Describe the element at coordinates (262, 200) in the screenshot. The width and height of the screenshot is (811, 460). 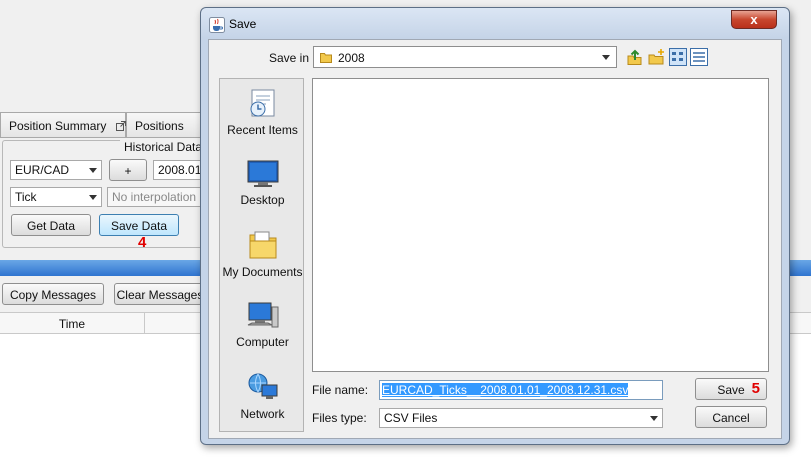
I see `place-label: Desktop` at that location.